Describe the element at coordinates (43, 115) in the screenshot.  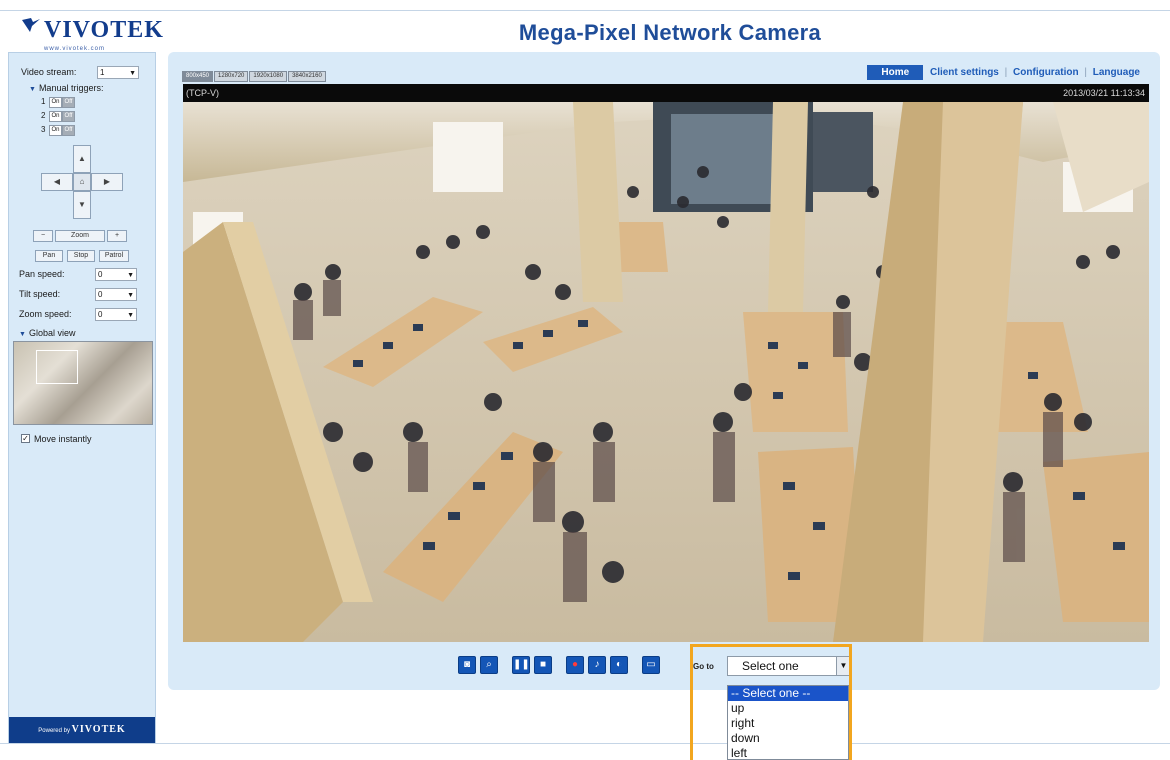
I see `trigger-number: 2` at that location.